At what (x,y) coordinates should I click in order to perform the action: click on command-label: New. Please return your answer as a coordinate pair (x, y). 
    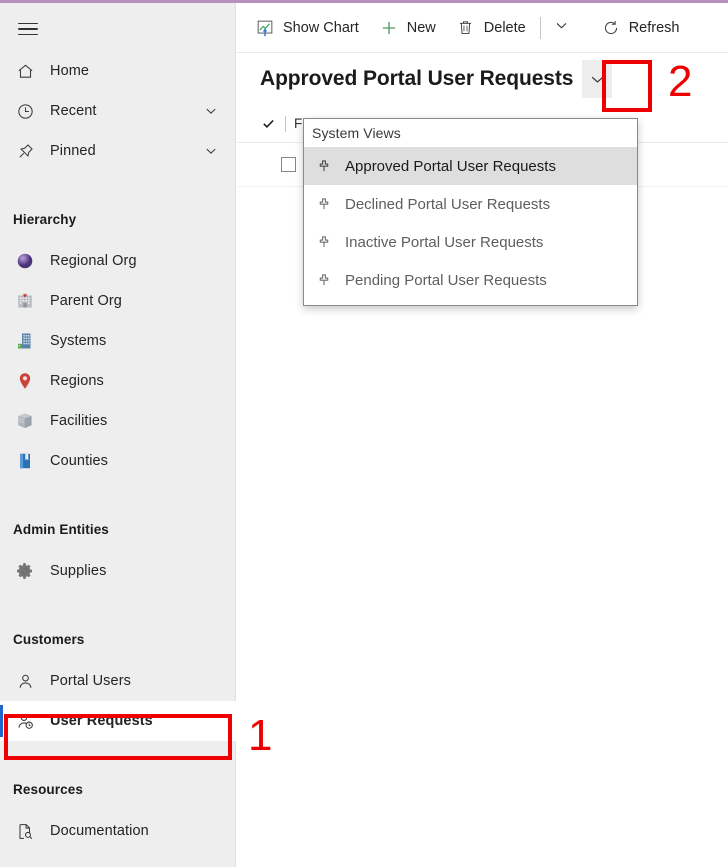
    Looking at the image, I should click on (421, 27).